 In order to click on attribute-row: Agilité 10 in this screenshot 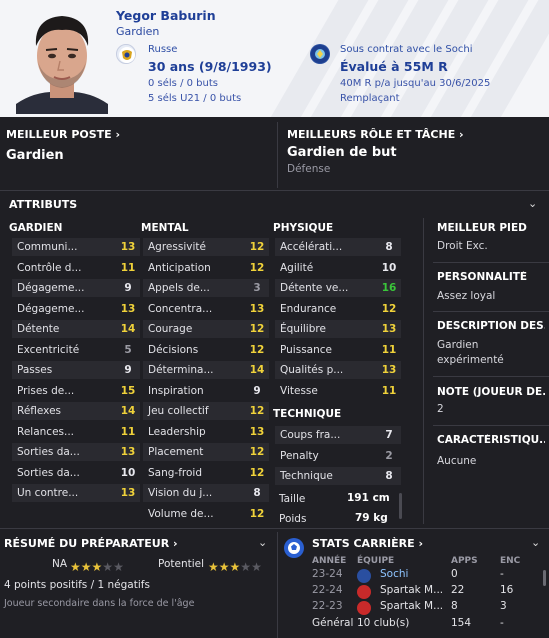, I will do `click(338, 268)`.